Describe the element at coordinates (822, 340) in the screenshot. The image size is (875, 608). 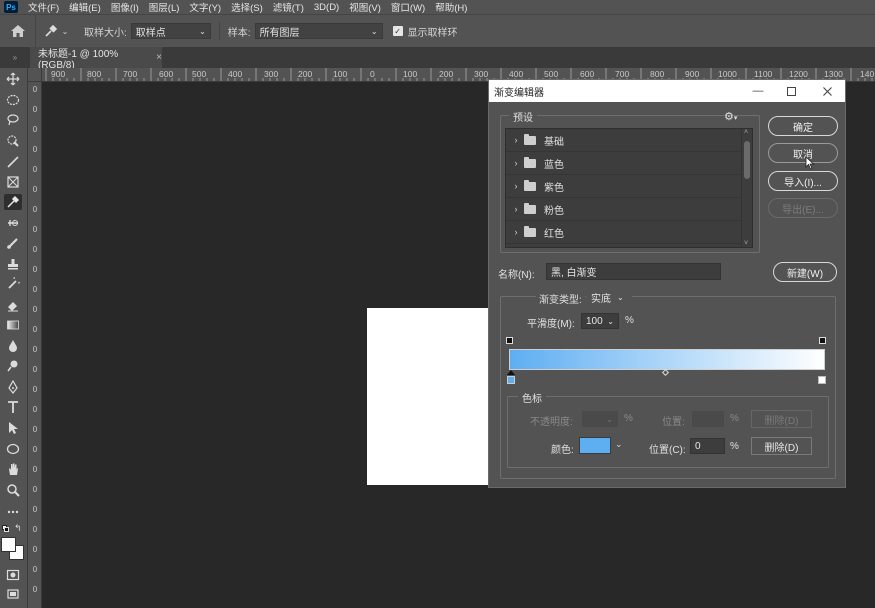
I see `opacity-stop-right` at that location.